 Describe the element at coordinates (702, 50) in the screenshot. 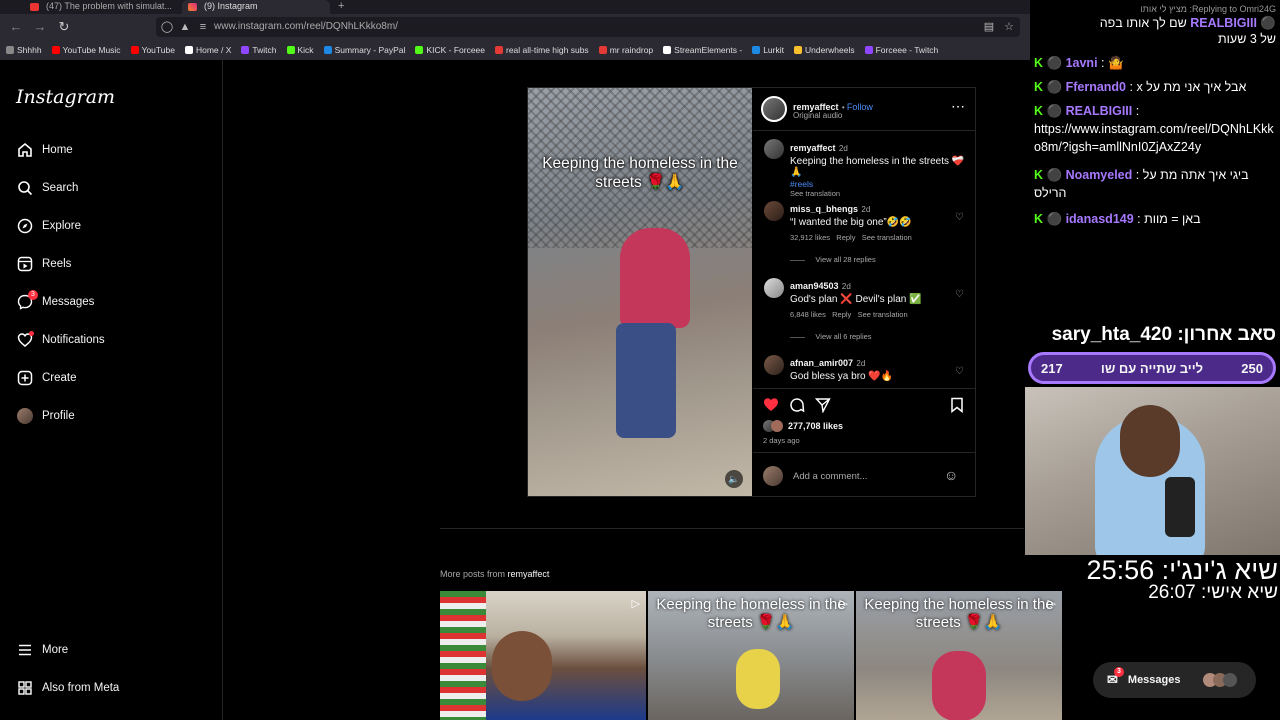

I see `bookmark-item: StreamElements -` at that location.